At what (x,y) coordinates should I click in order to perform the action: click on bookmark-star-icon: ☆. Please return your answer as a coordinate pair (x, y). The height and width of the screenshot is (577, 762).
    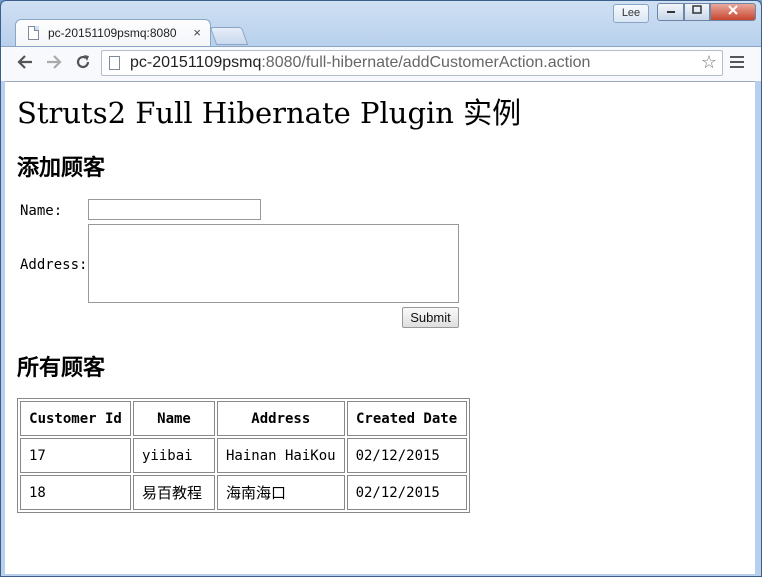
    Looking at the image, I should click on (709, 62).